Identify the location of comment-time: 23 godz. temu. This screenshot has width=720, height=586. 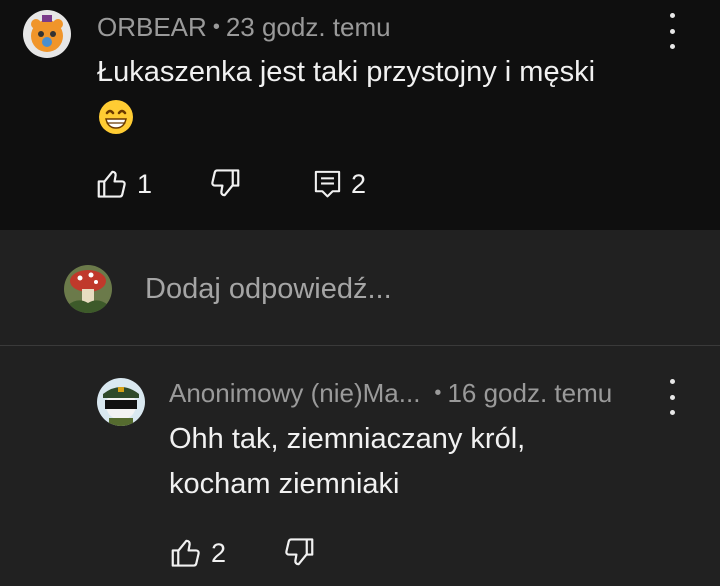
(308, 27).